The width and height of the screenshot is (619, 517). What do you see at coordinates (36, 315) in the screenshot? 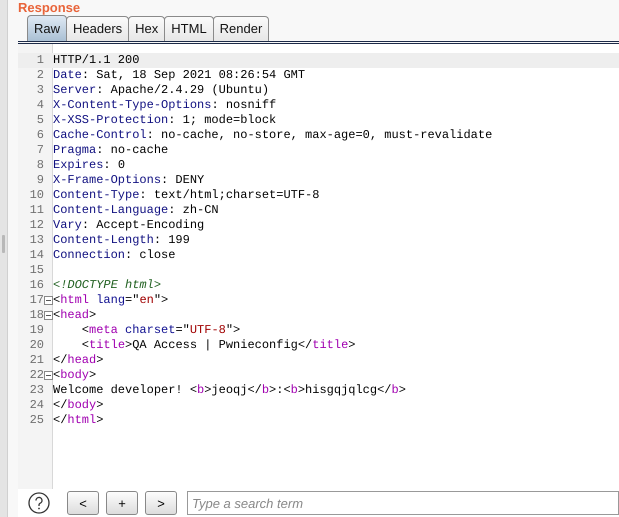
I see `line-number: 18` at bounding box center [36, 315].